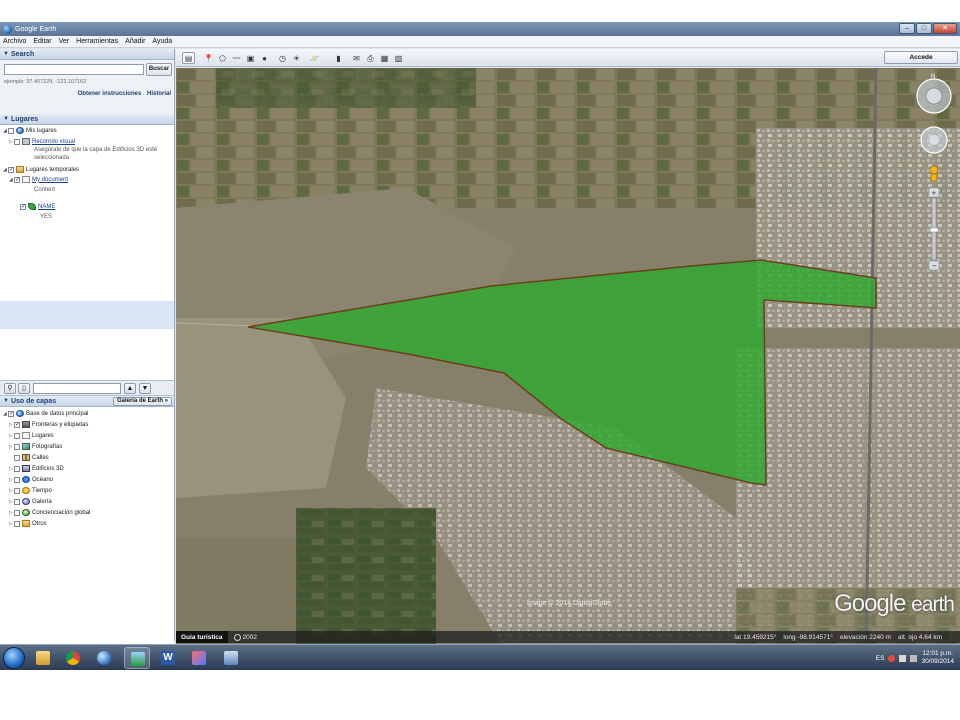  Describe the element at coordinates (314, 58) in the screenshot. I see `switch-planet-icon: 🪐` at that location.